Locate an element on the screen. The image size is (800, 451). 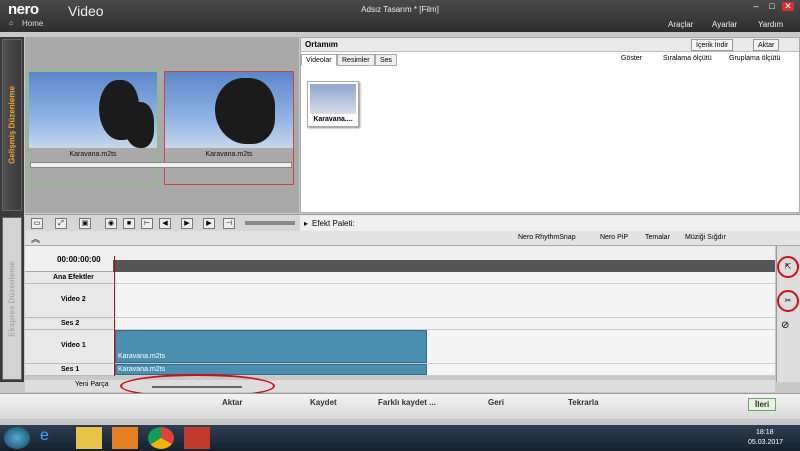
undo-button: Geri is located at coordinates (496, 402).